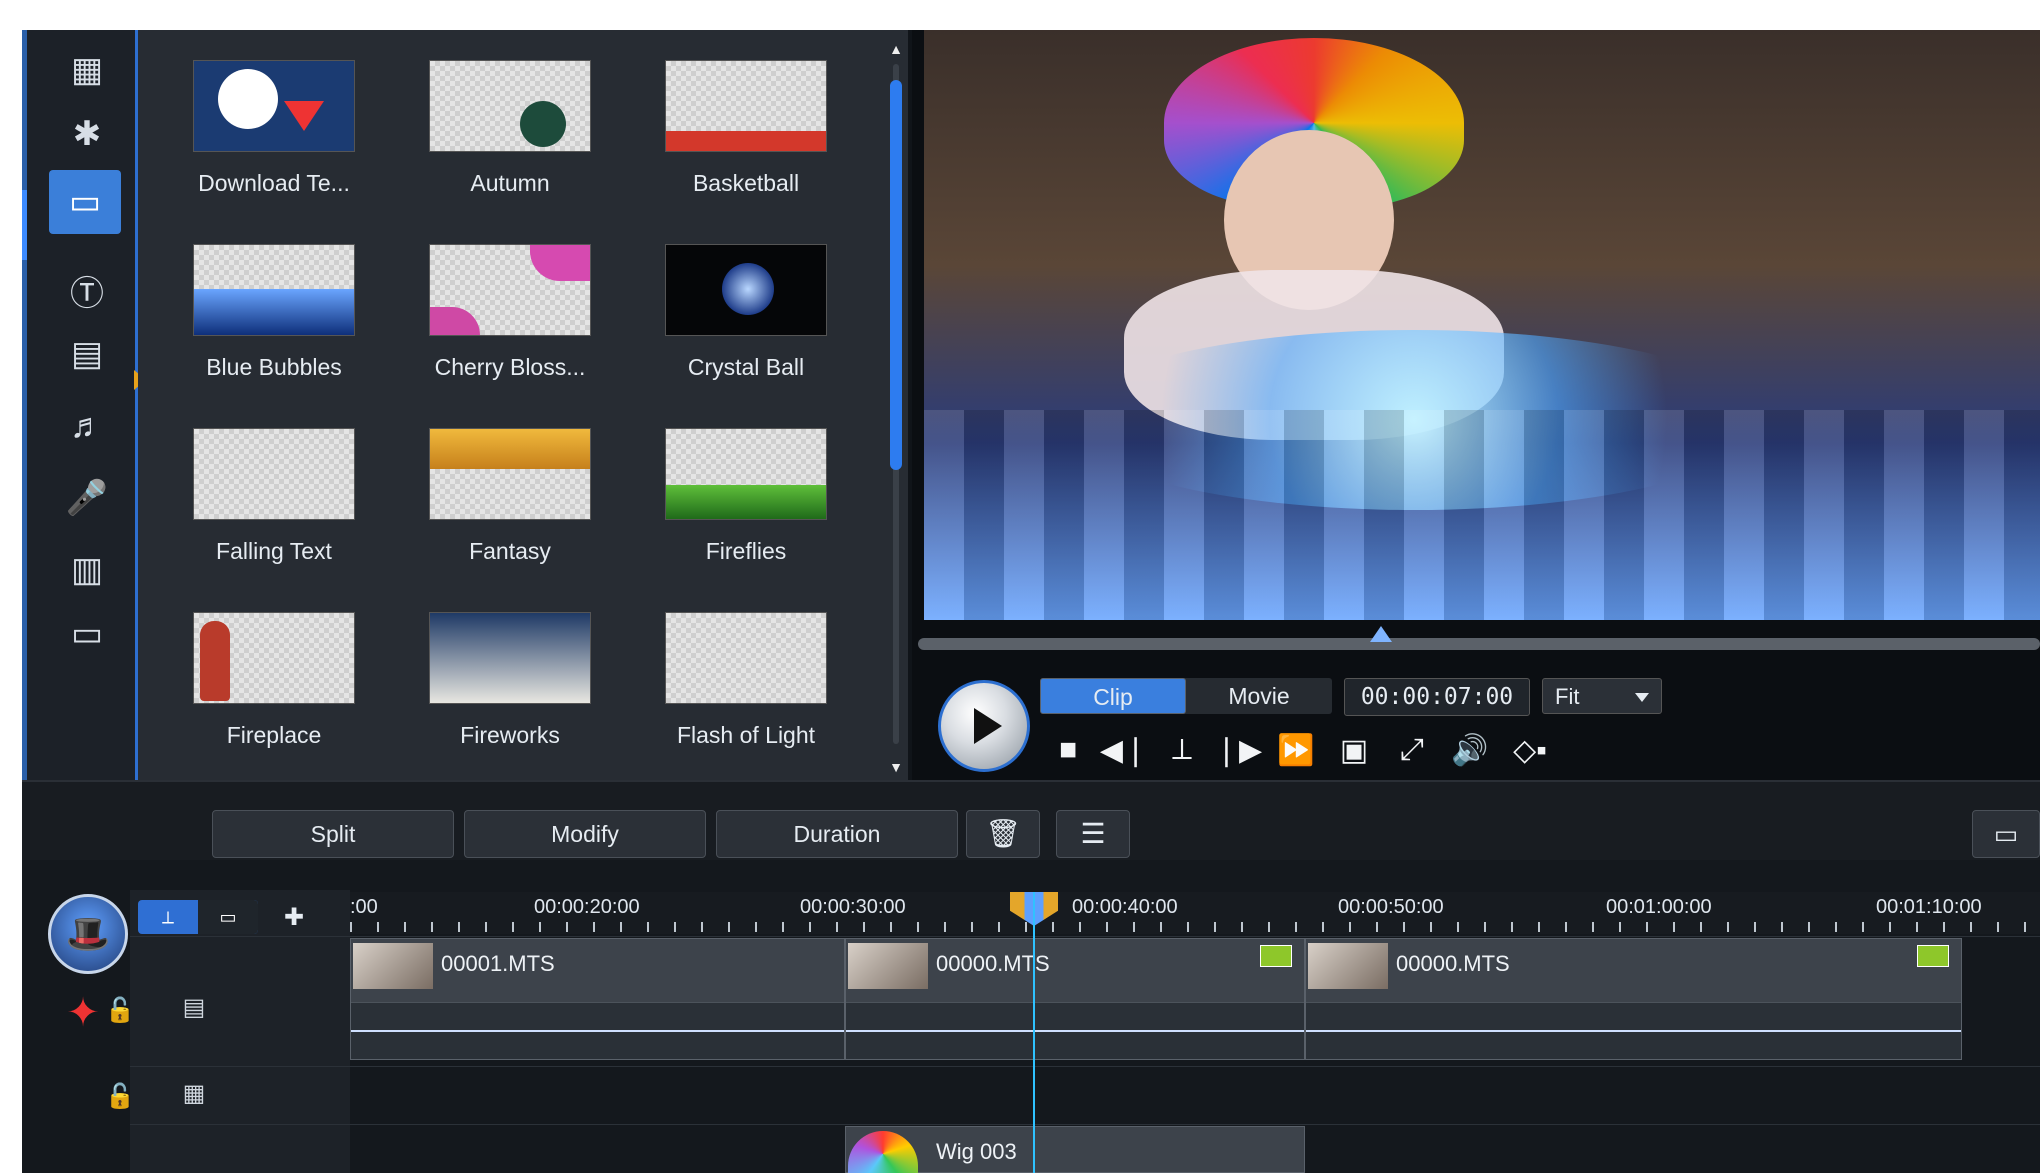 This screenshot has width=2040, height=1173. Describe the element at coordinates (87, 498) in the screenshot. I see `record-voice-icon: 🎤` at that location.